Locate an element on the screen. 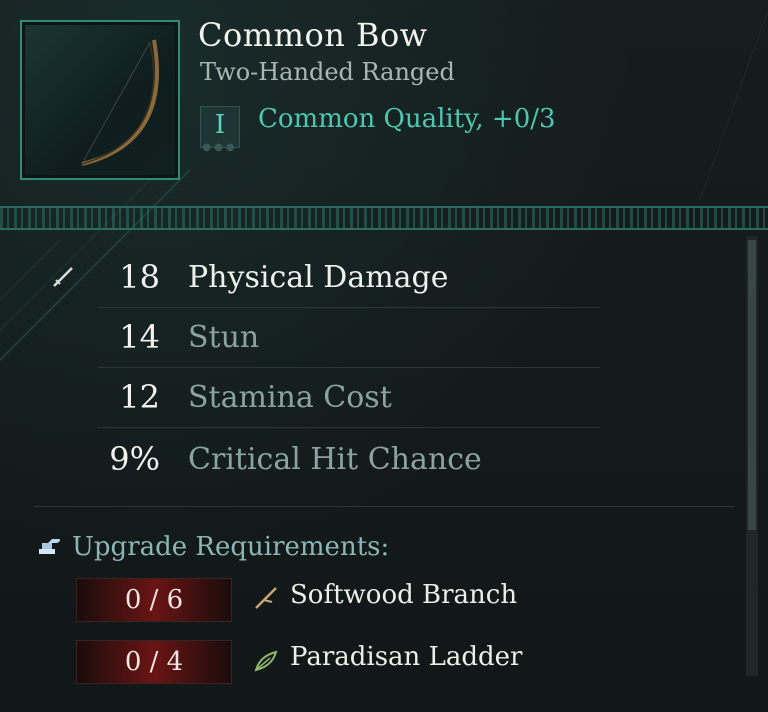 The image size is (768, 712). divider-line-top is located at coordinates (384, 207).